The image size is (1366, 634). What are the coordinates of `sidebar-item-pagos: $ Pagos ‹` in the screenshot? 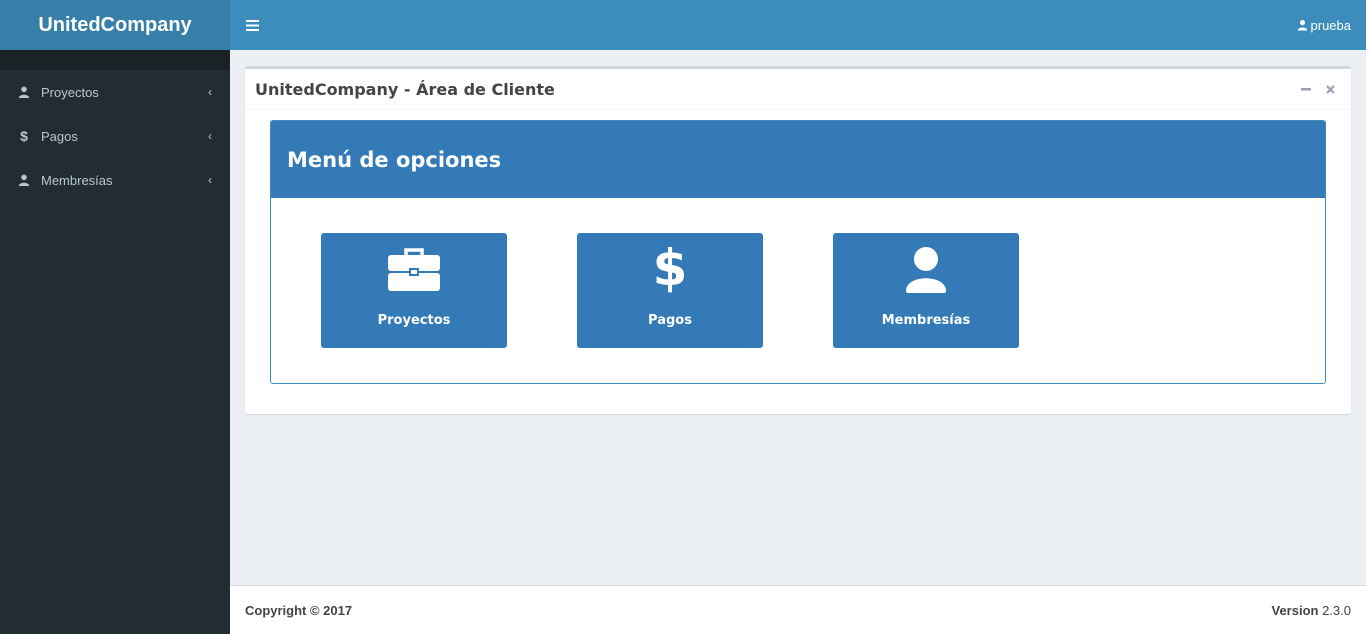 It's located at (115, 136).